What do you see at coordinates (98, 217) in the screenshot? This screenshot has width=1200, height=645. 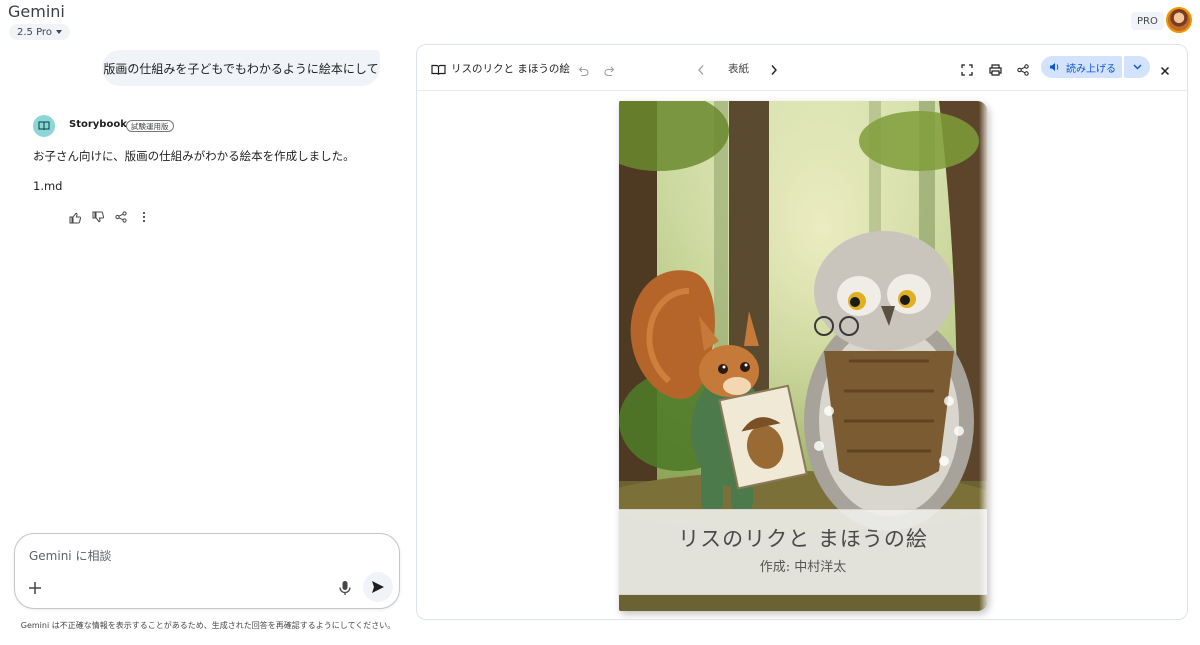 I see `thumbs-down-icon` at bounding box center [98, 217].